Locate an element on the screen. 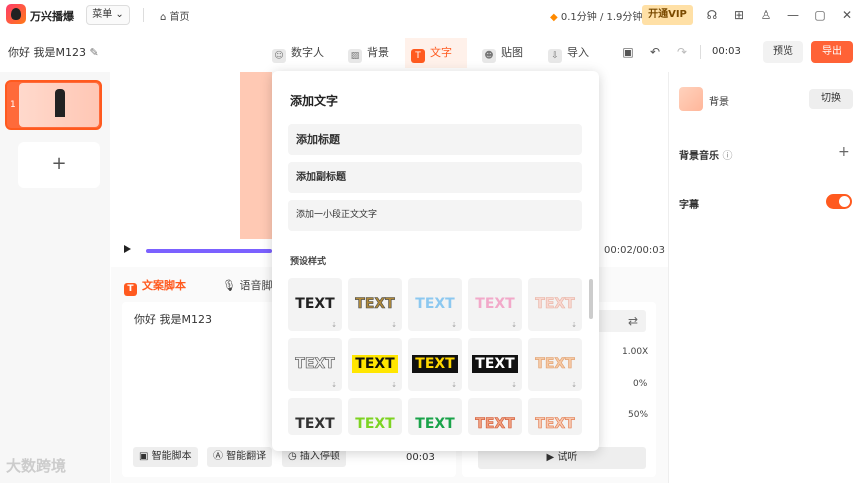 The width and height of the screenshot is (863, 483). divider is located at coordinates (700, 52).